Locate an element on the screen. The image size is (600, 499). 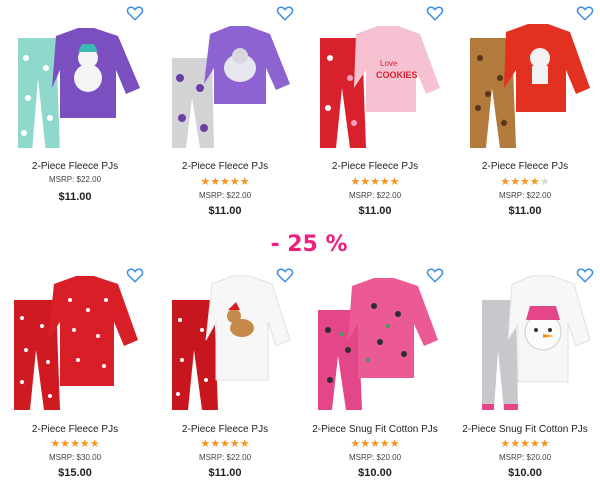
product-image: Love COOKIES is located at coordinates (375, 78).